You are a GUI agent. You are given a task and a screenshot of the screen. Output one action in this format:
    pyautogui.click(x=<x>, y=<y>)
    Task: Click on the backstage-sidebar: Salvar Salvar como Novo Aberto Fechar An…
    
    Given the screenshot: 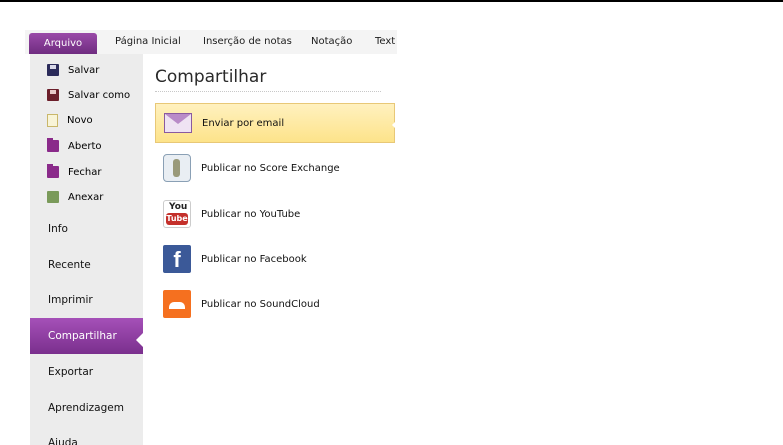 What is the action you would take?
    pyautogui.click(x=86, y=249)
    